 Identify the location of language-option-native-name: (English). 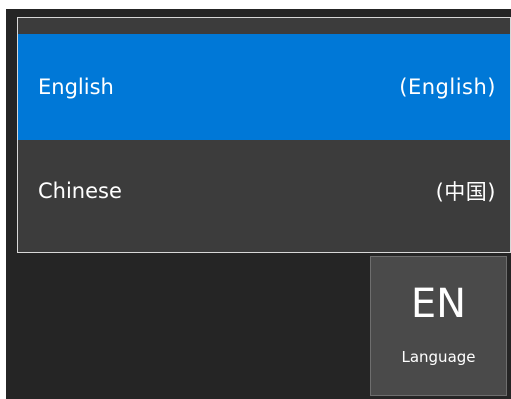
(447, 87).